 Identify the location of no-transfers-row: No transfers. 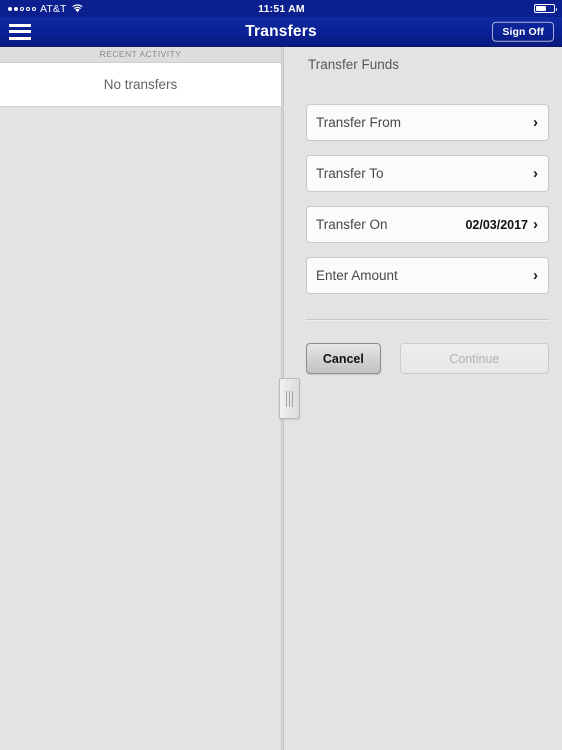
(140, 85).